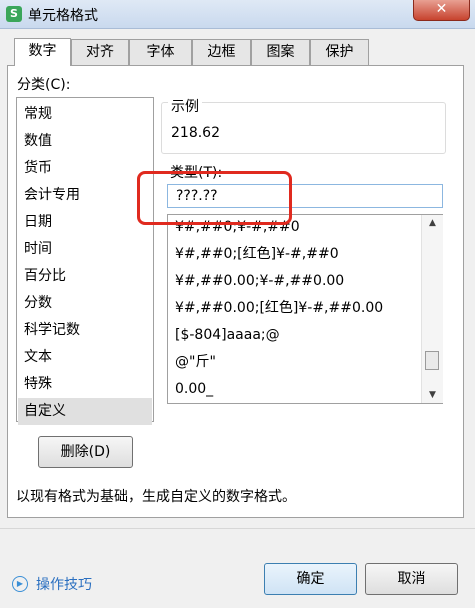 The width and height of the screenshot is (475, 608). I want to click on format-code-item: ¥#,##0;[红色]¥-#,##0, so click(297, 254).